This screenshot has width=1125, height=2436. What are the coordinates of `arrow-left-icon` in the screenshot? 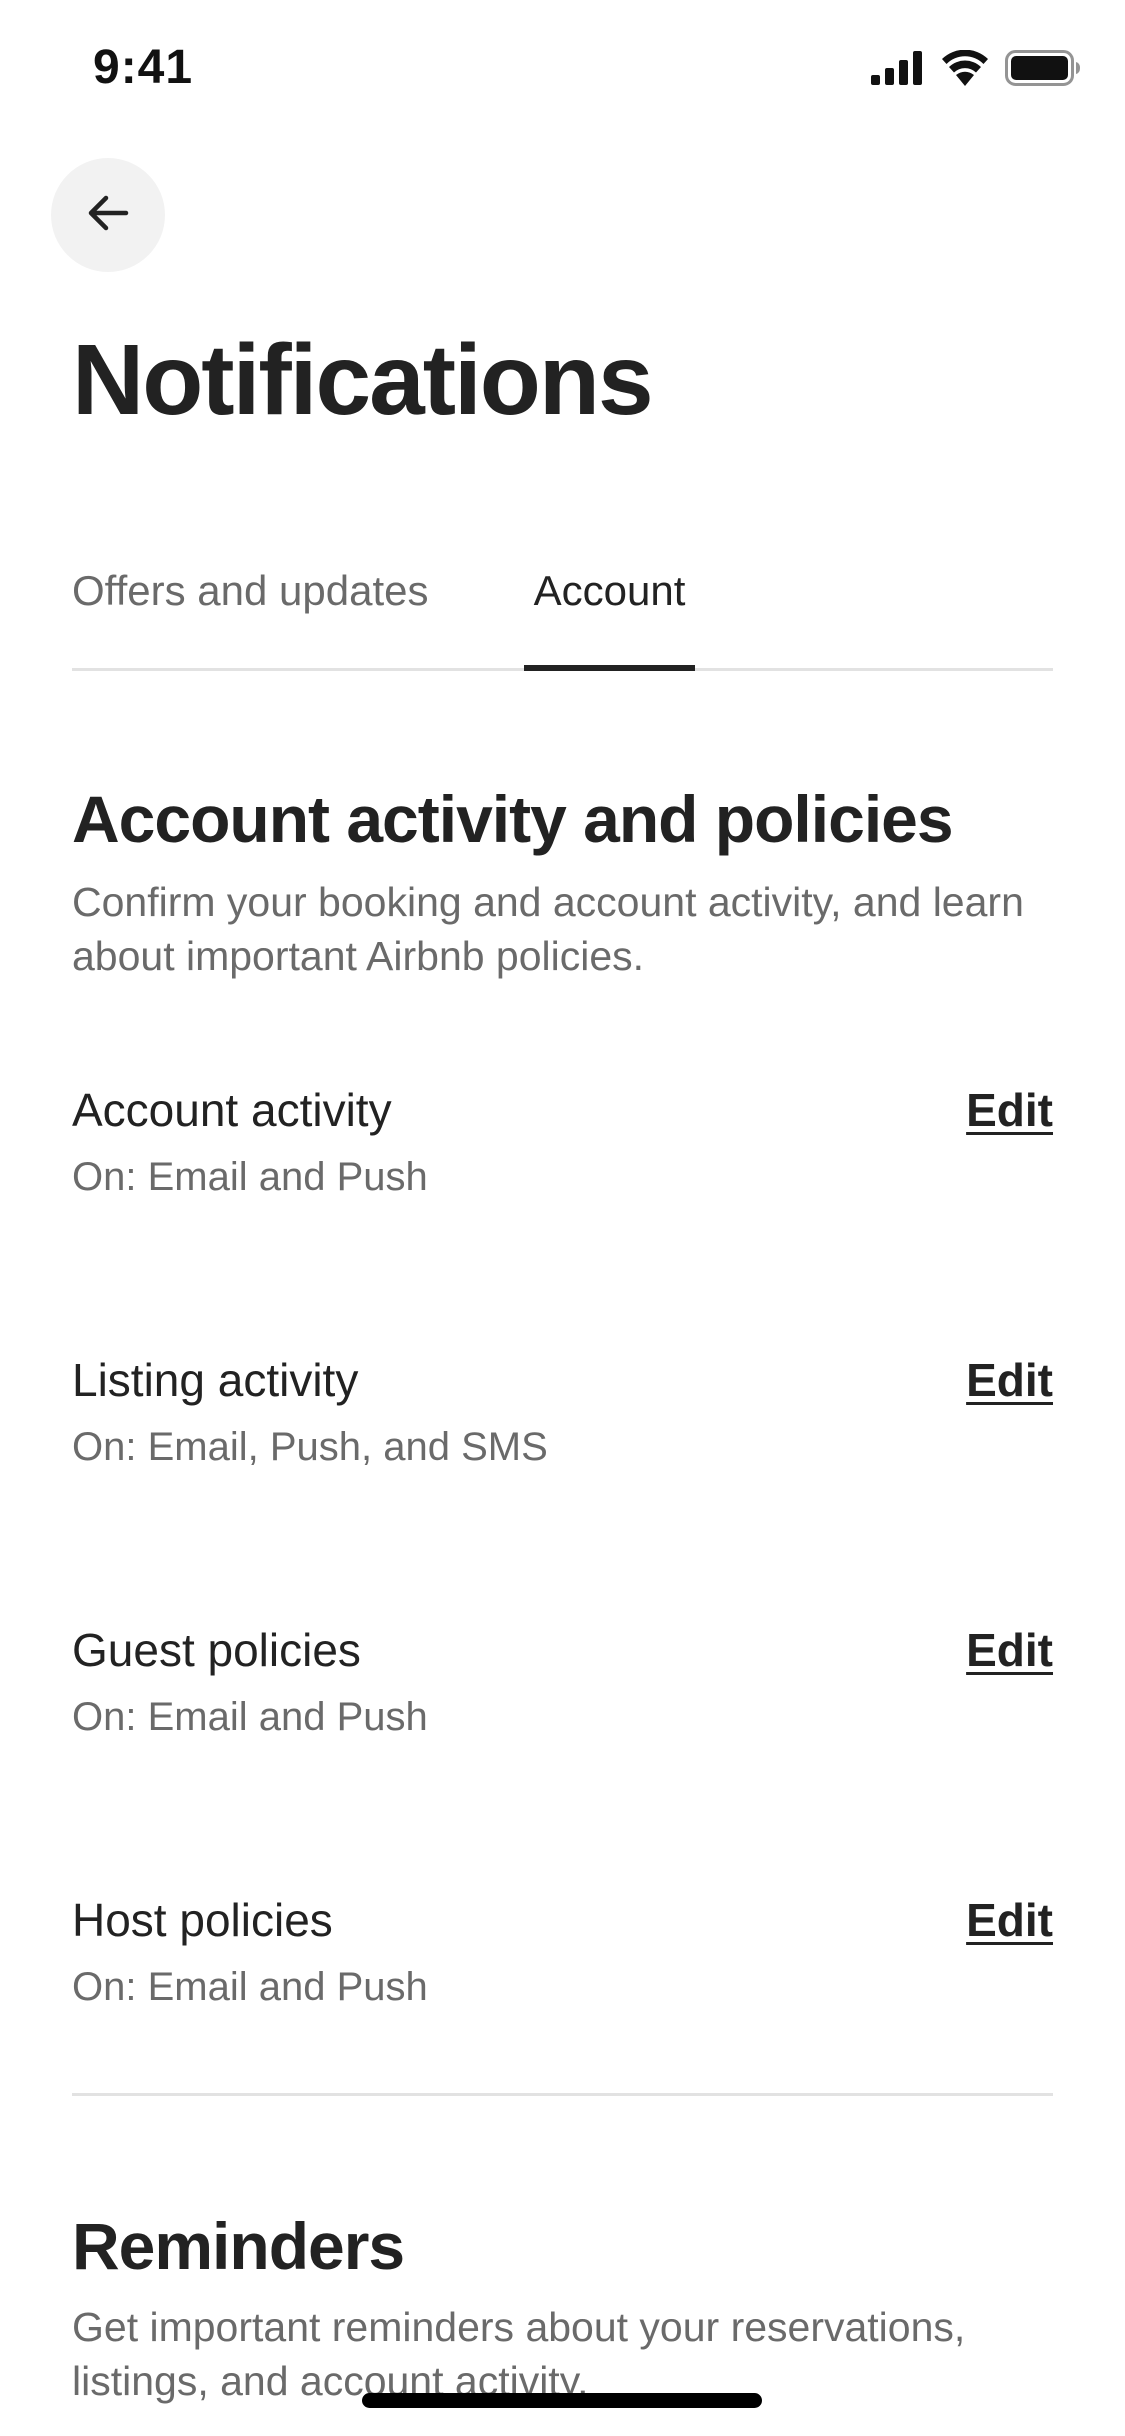 It's located at (108, 215).